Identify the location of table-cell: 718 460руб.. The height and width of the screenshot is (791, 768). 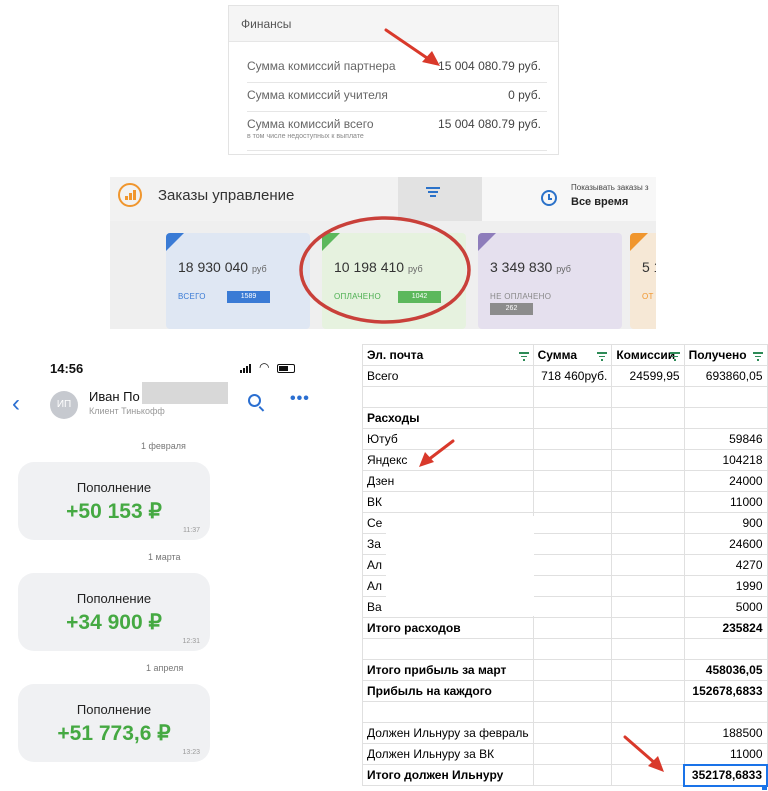
(572, 376).